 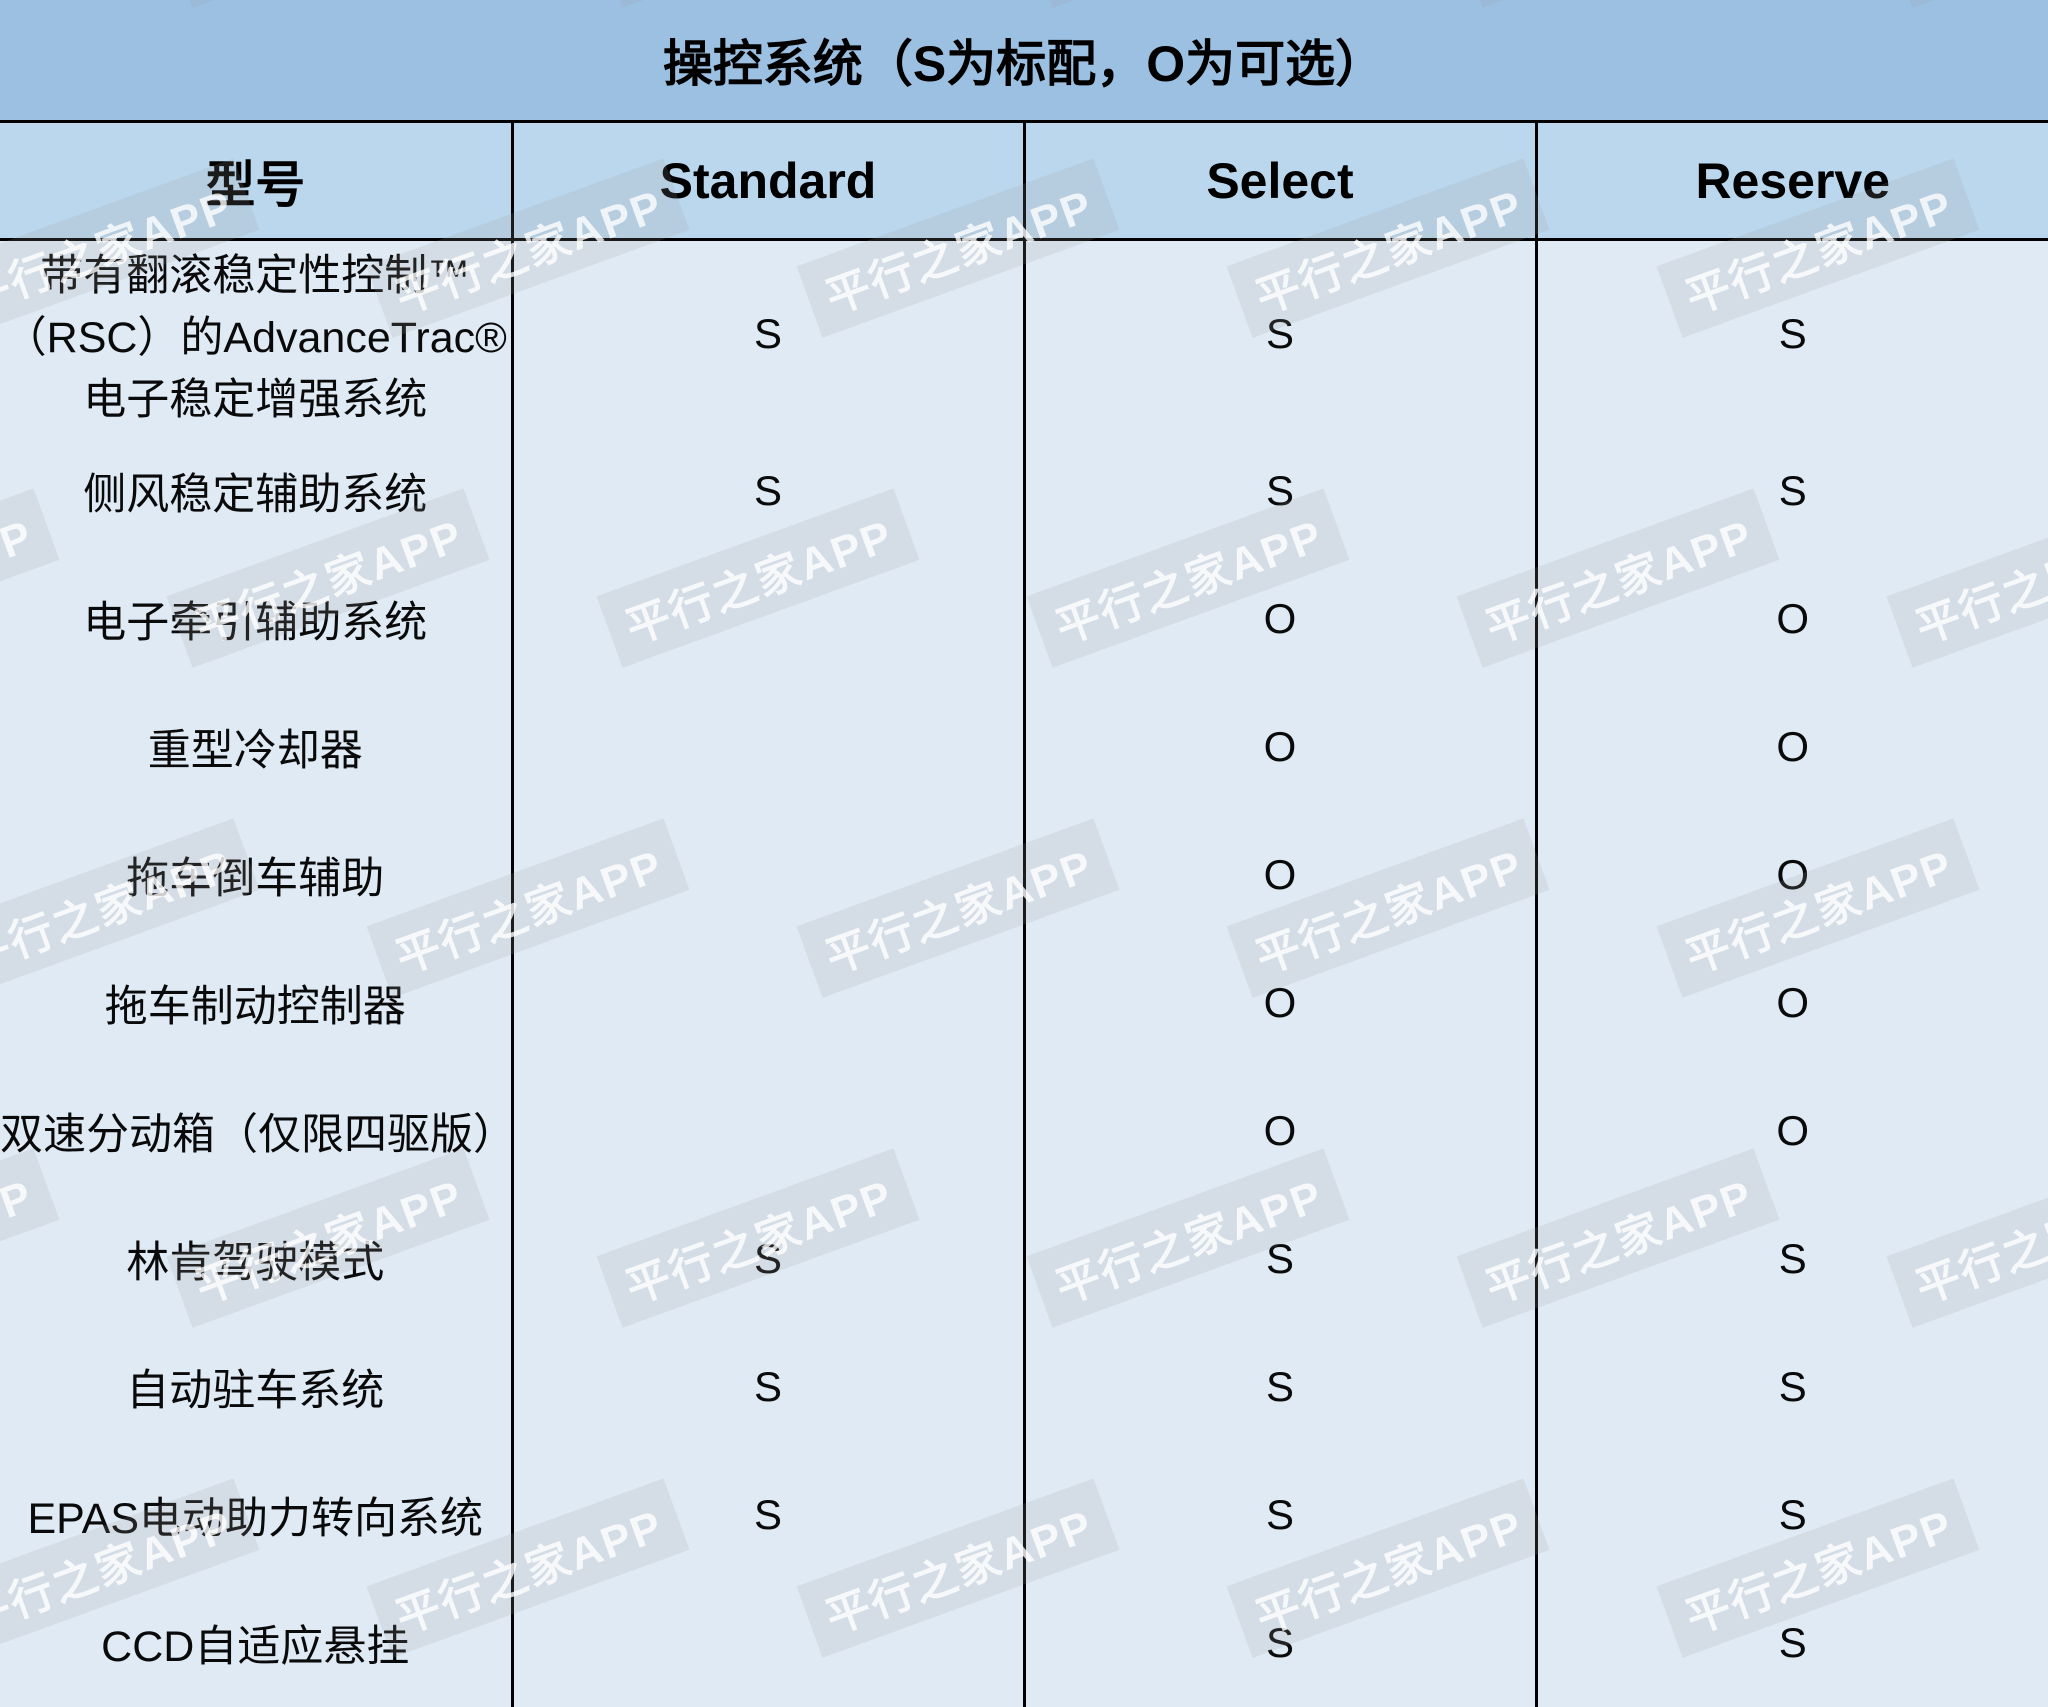 I want to click on table-row: 电子牵引辅助系统 OO, so click(x=1024, y=619).